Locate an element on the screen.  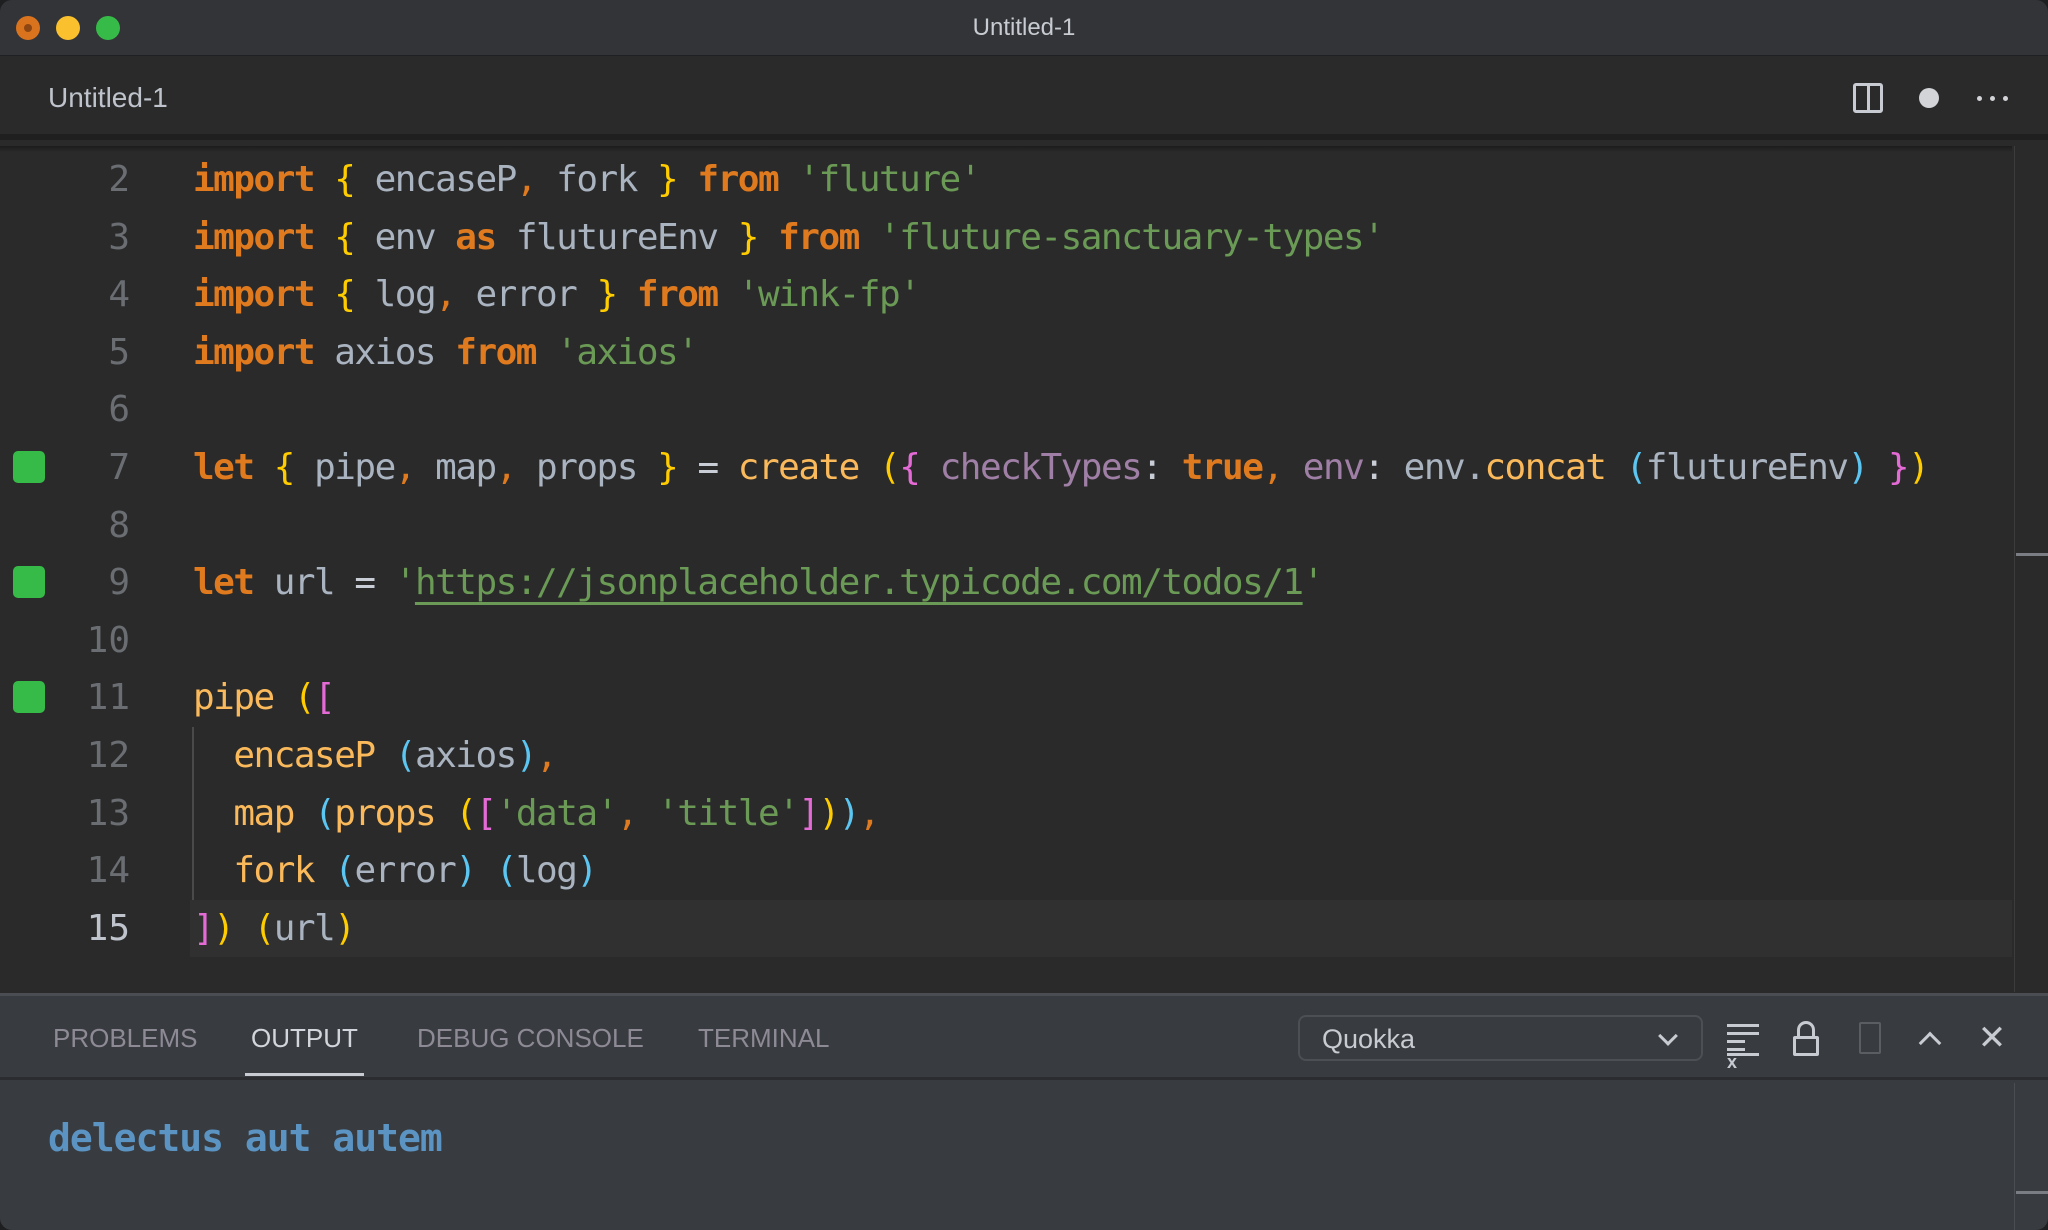
line-number: 11 is located at coordinates (108, 698).